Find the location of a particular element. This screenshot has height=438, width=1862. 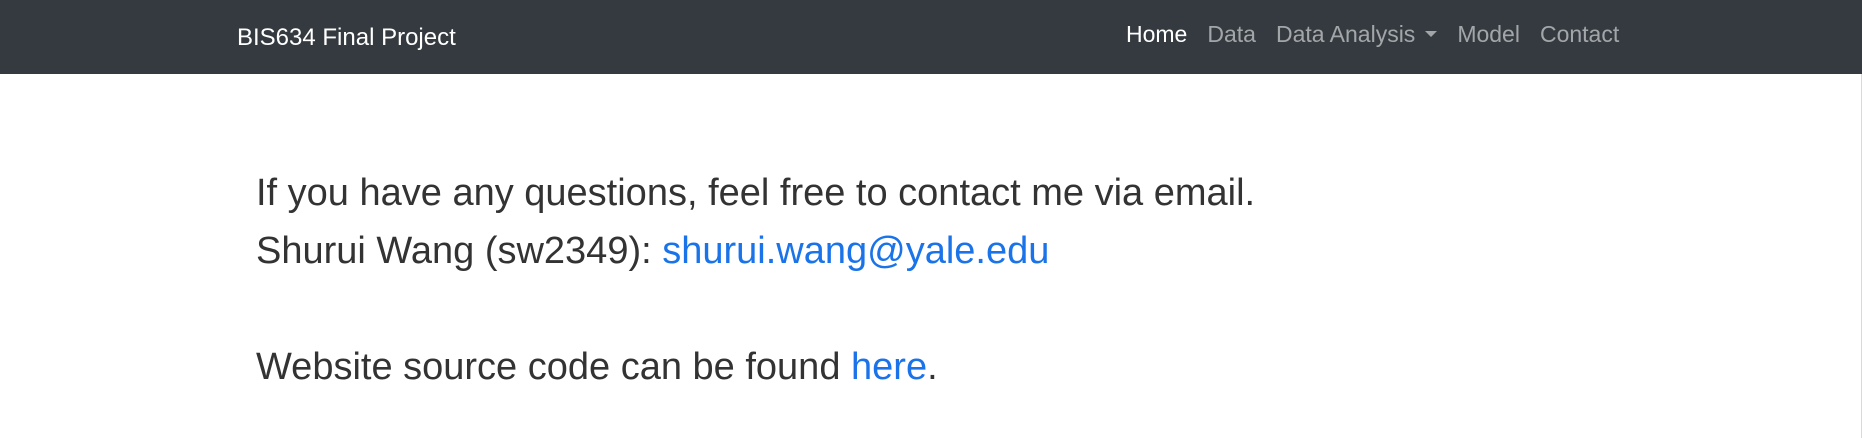

source-code-text: Website source code can be found is located at coordinates (554, 367).